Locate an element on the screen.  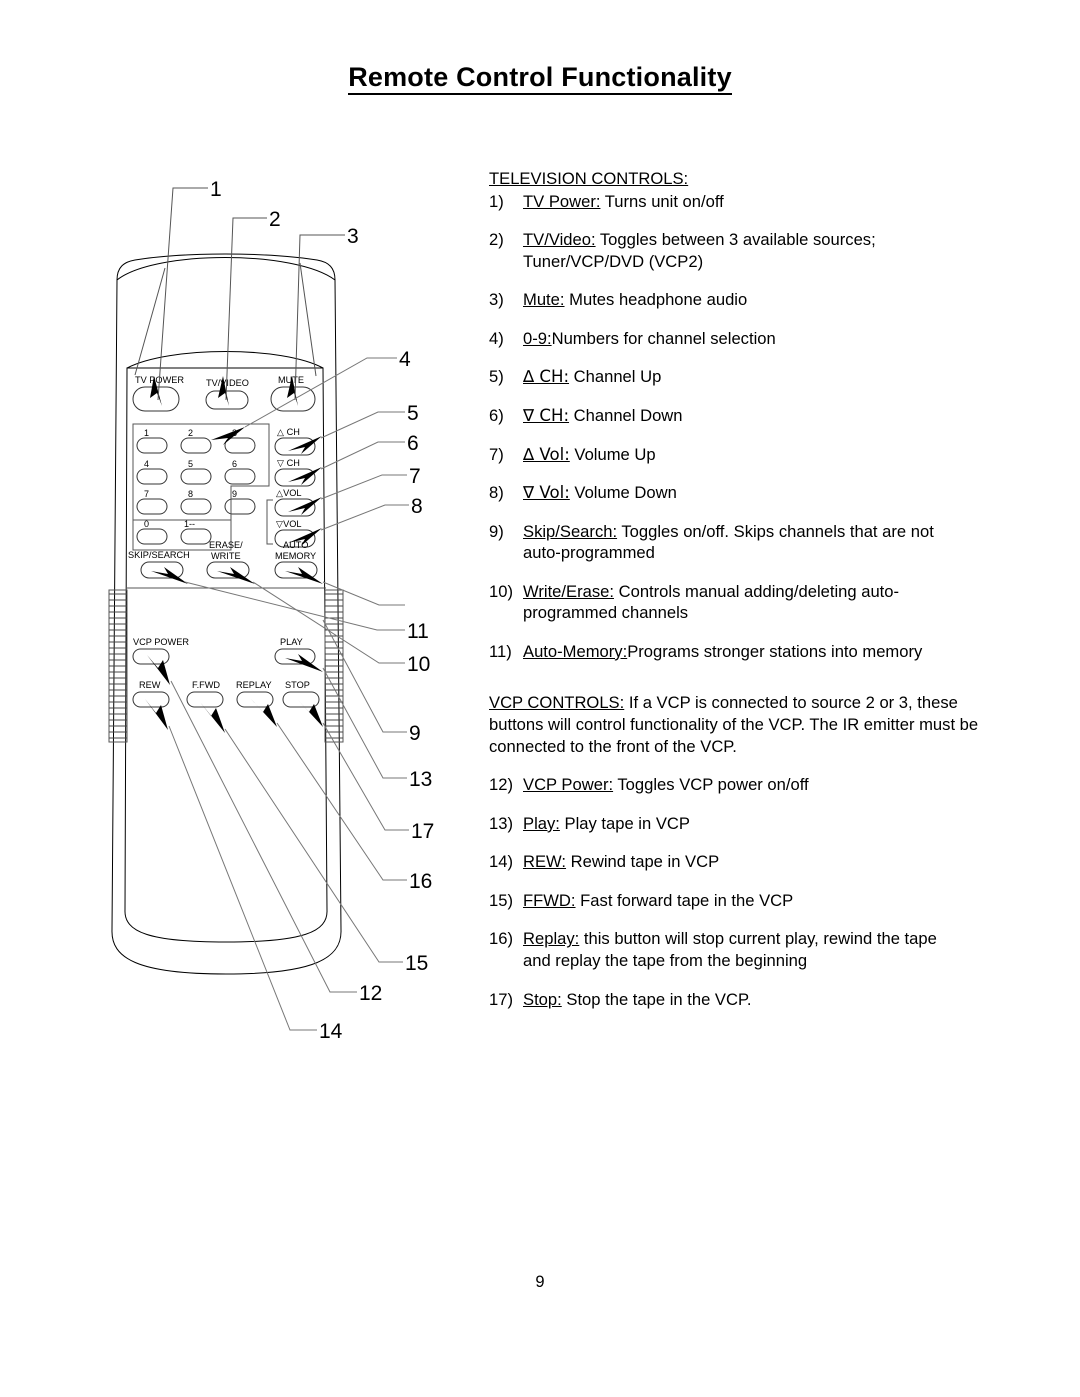
list-item: 7) ∆ Vol: Volume Up is located at coordinates (739, 455).